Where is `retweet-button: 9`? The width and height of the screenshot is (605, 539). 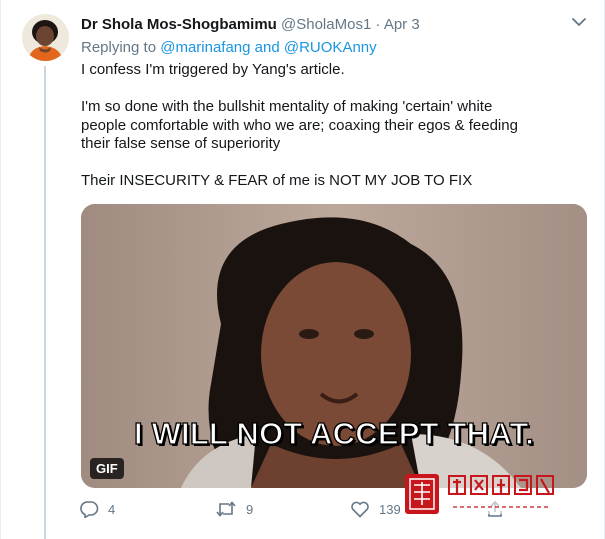 retweet-button: 9 is located at coordinates (234, 509).